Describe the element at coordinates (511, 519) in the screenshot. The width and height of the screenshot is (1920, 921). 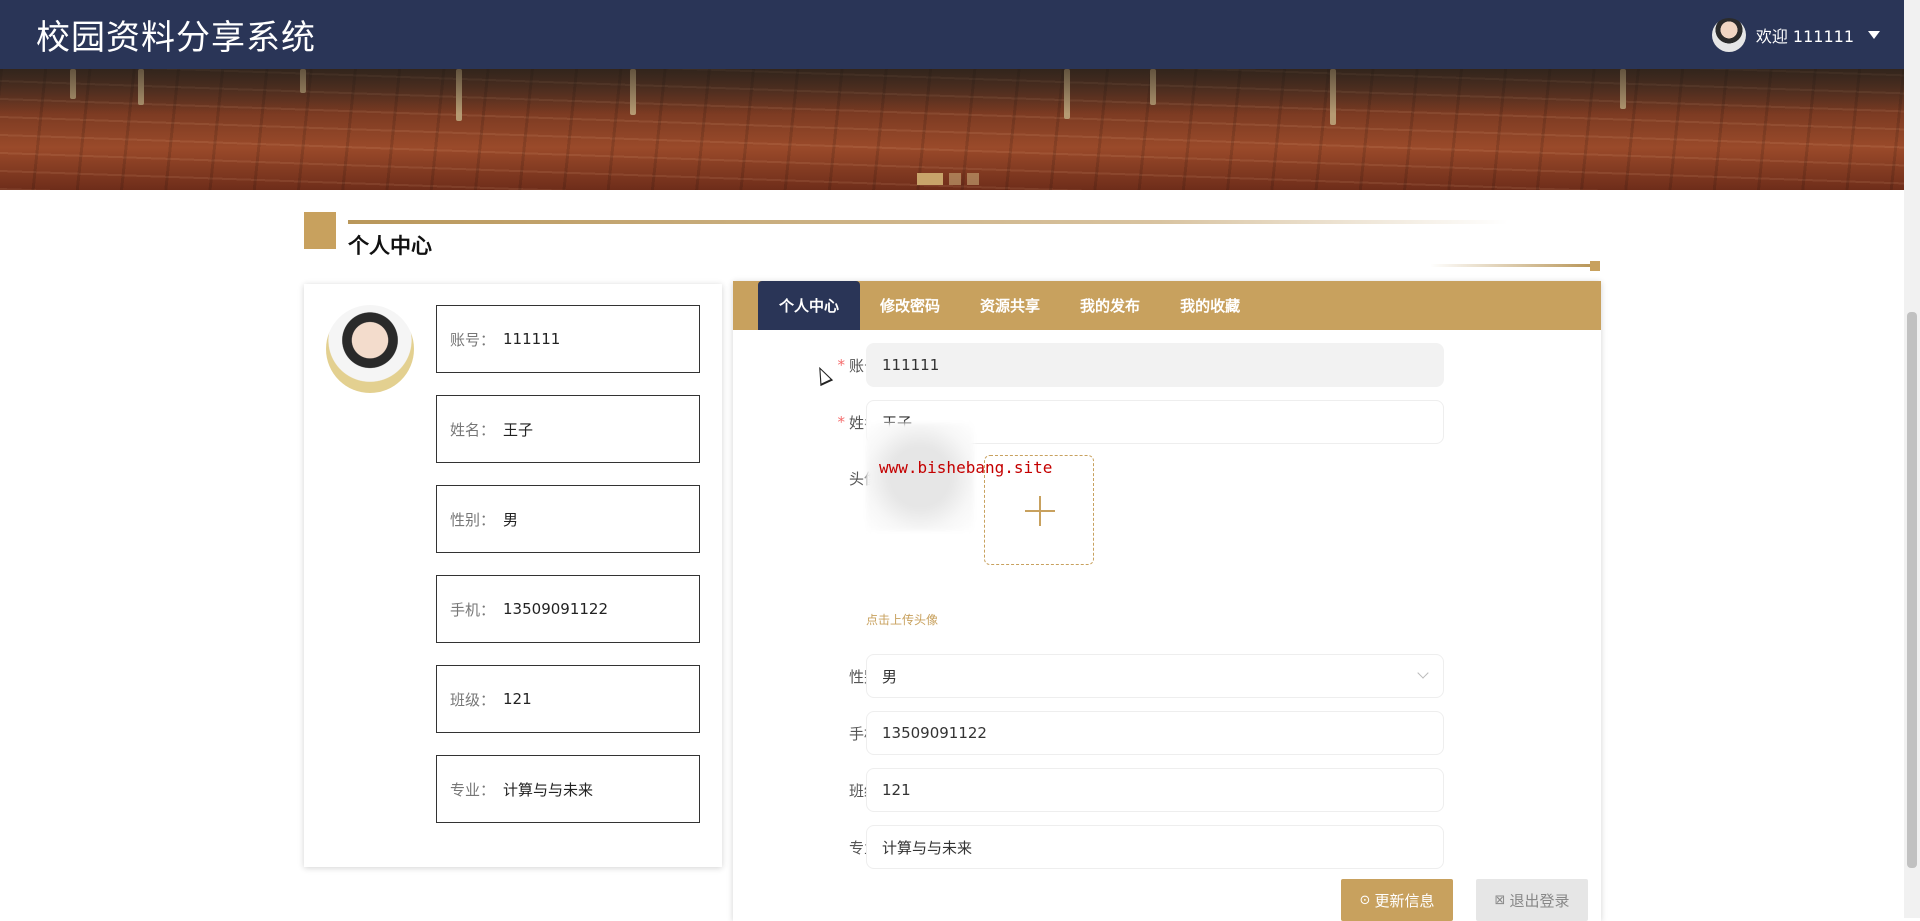
I see `info-value: 男` at that location.